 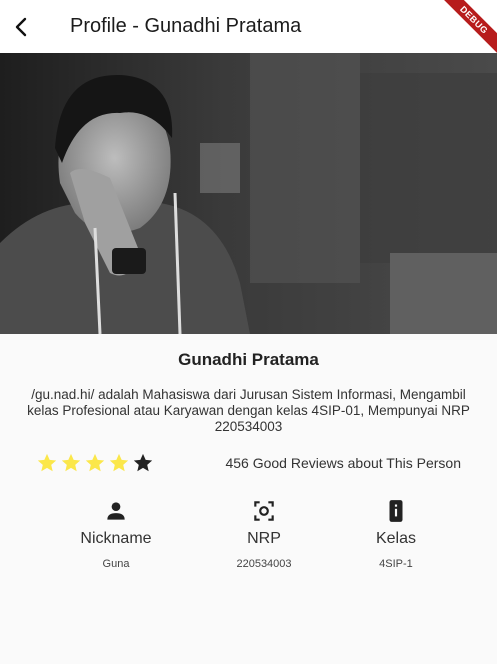 What do you see at coordinates (396, 564) in the screenshot?
I see `info-value: 4SIP-1` at bounding box center [396, 564].